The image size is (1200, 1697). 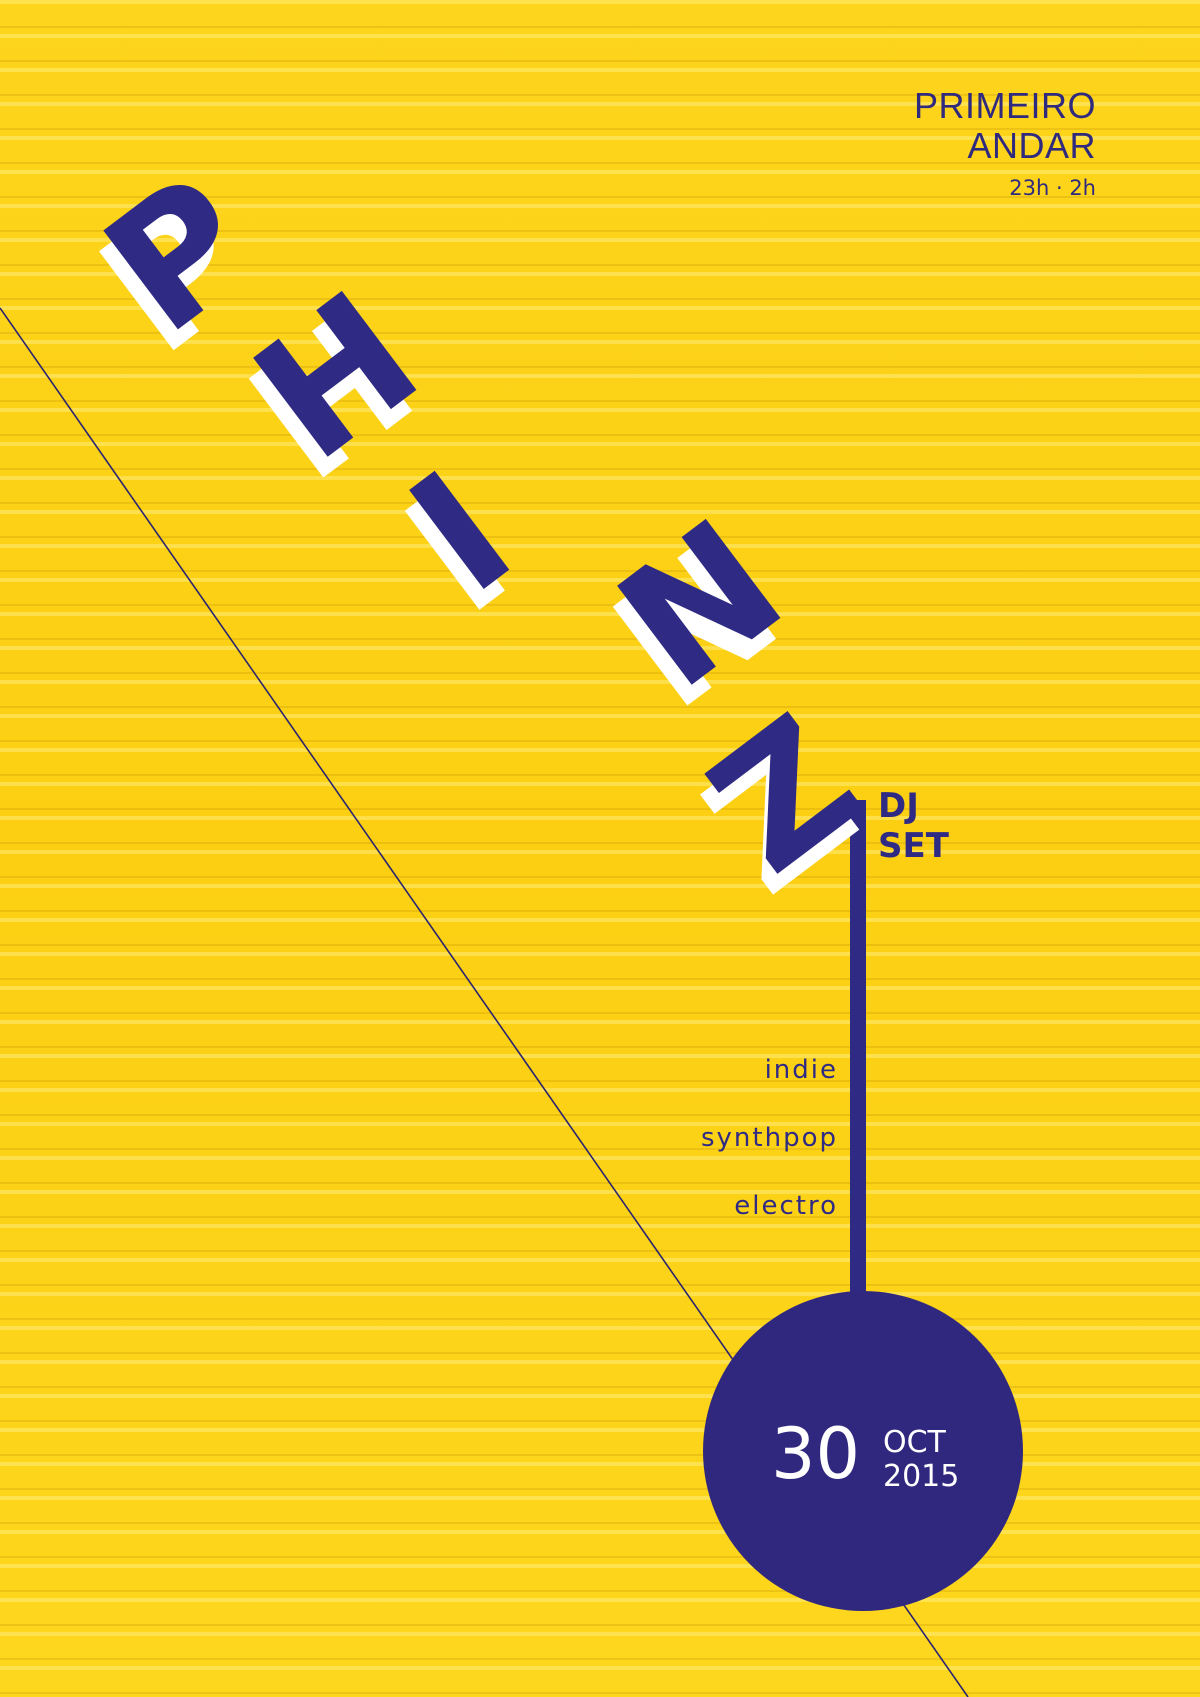 What do you see at coordinates (786, 1206) in the screenshot?
I see `genre-item: electro` at bounding box center [786, 1206].